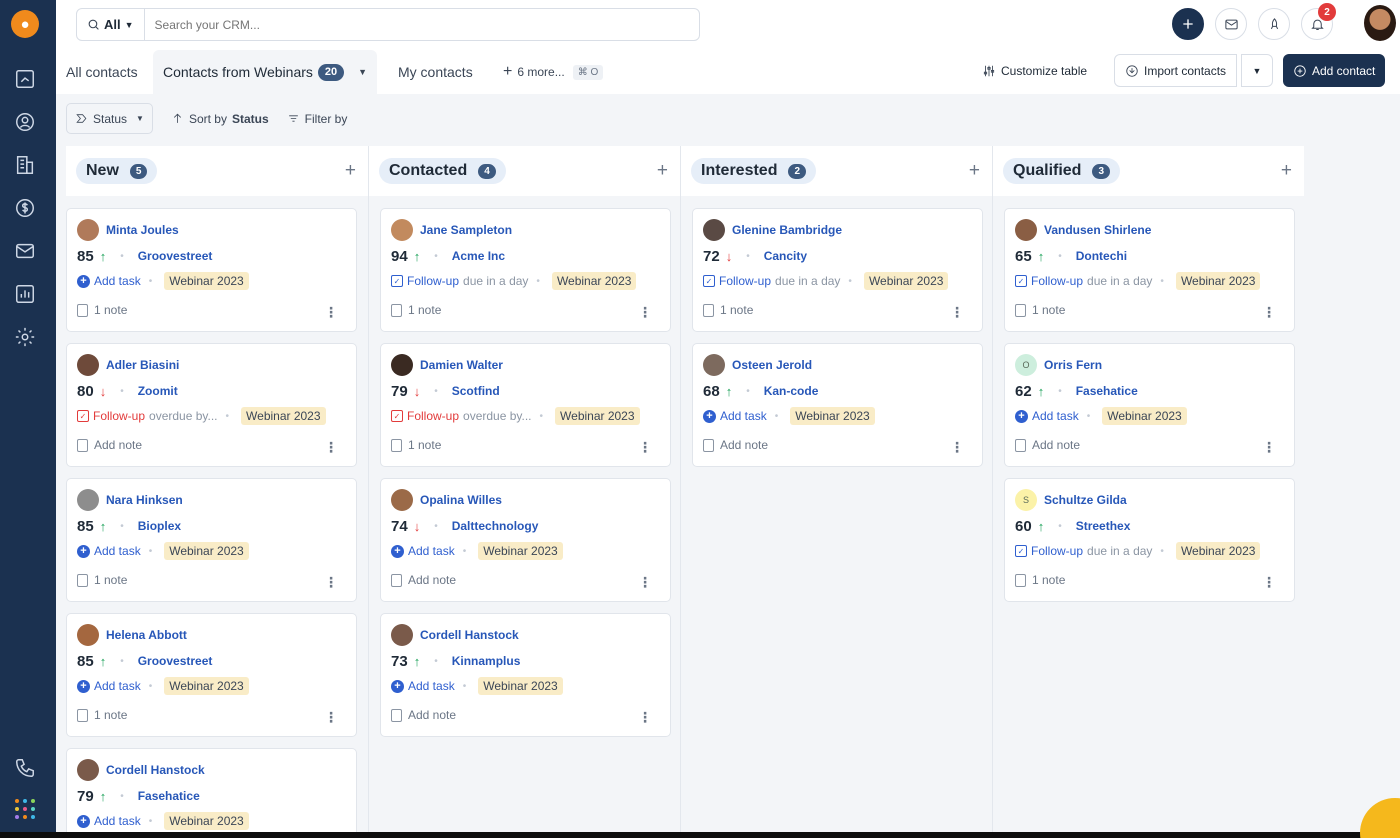 The image size is (1400, 838). Describe the element at coordinates (25, 79) in the screenshot. I see `dashboard-icon` at that location.